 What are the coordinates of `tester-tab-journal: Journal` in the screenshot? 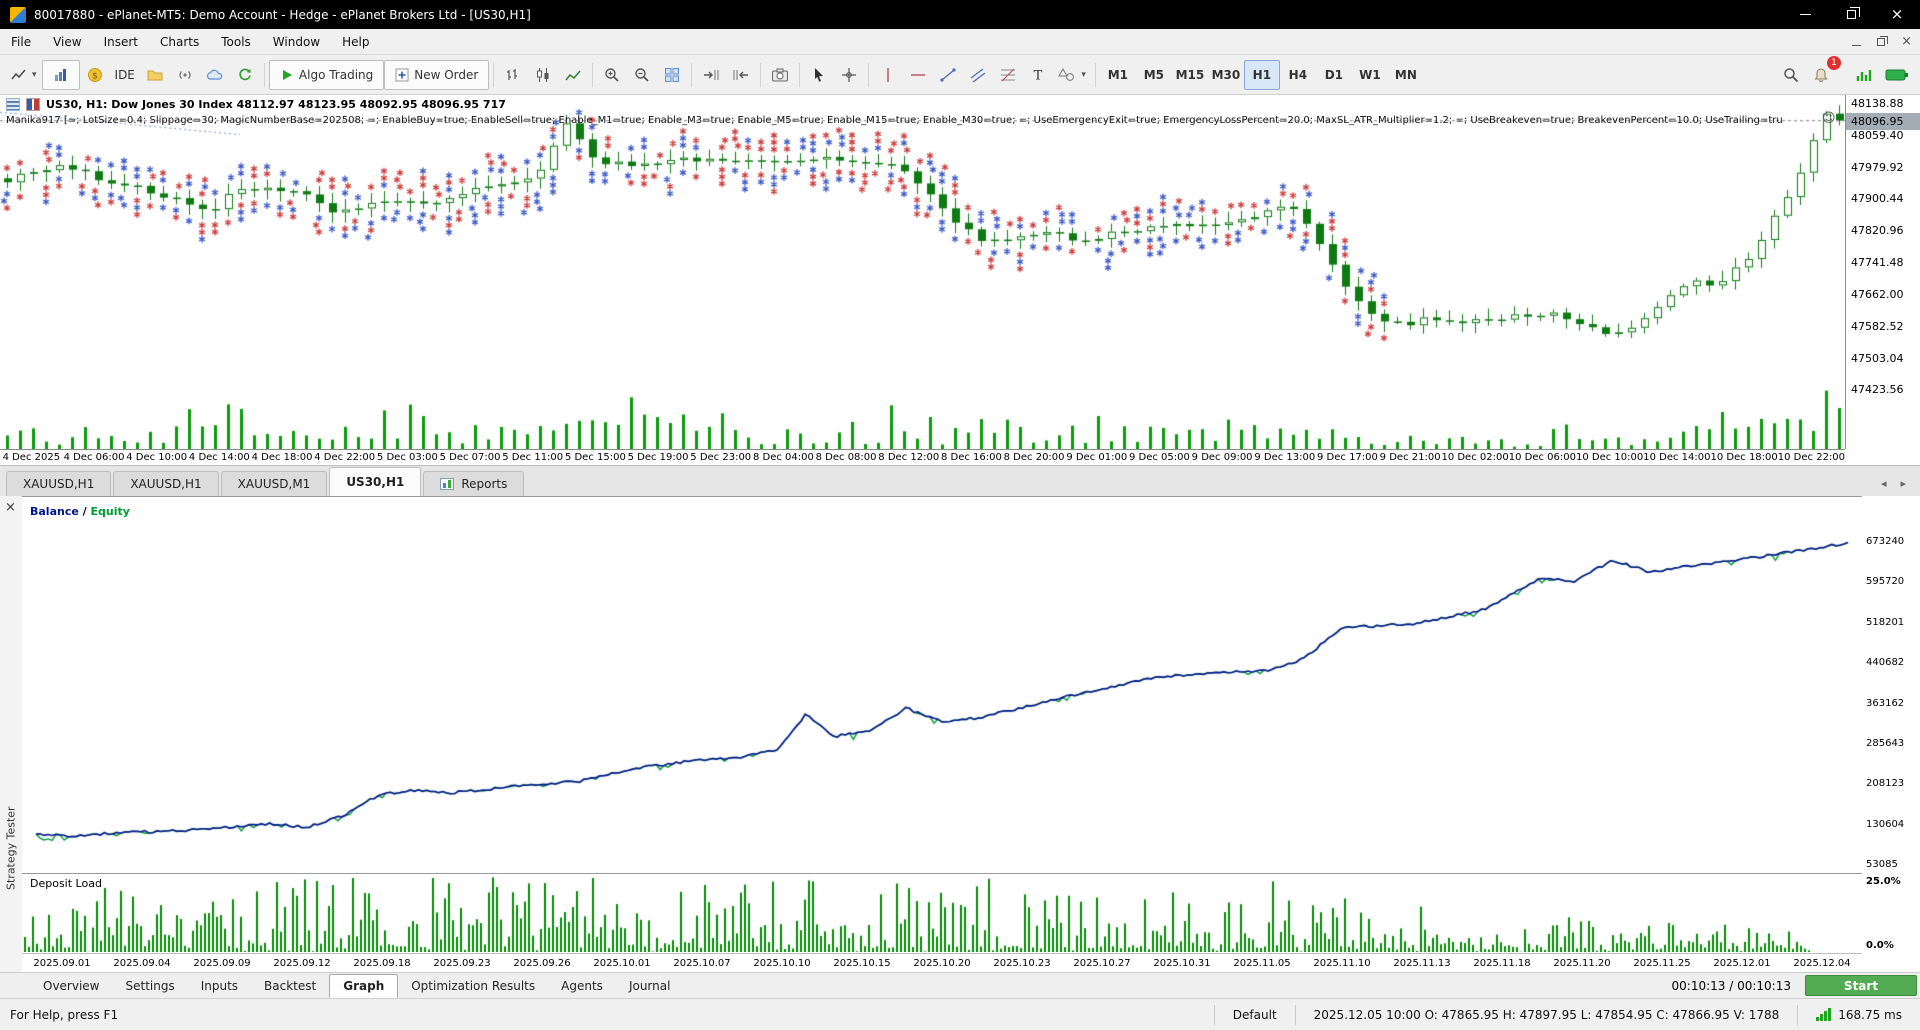 It's located at (650, 986).